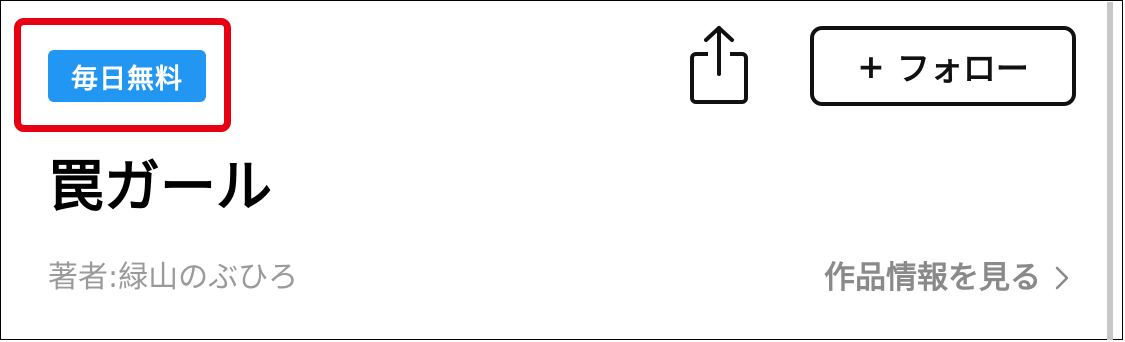  What do you see at coordinates (127, 76) in the screenshot?
I see `free-daily-badge: 毎日無料` at bounding box center [127, 76].